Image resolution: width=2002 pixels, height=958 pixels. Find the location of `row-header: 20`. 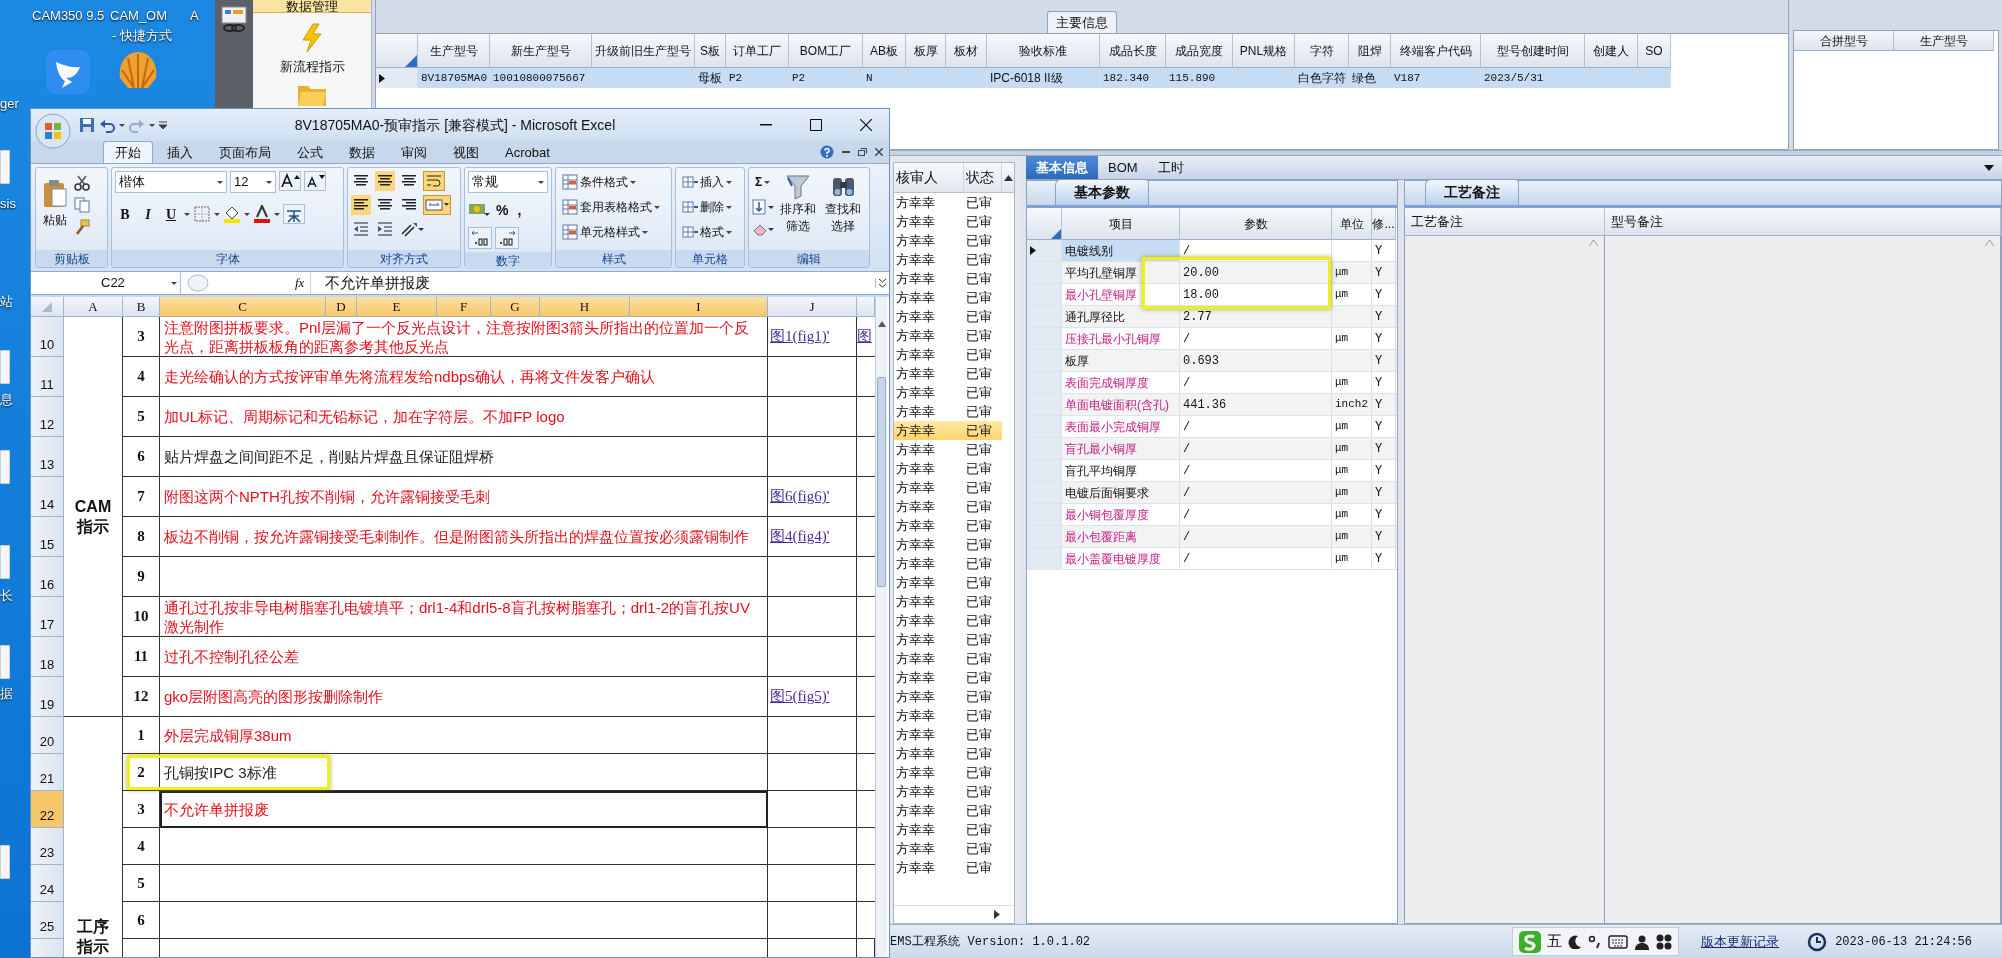

row-header: 20 is located at coordinates (47, 735).